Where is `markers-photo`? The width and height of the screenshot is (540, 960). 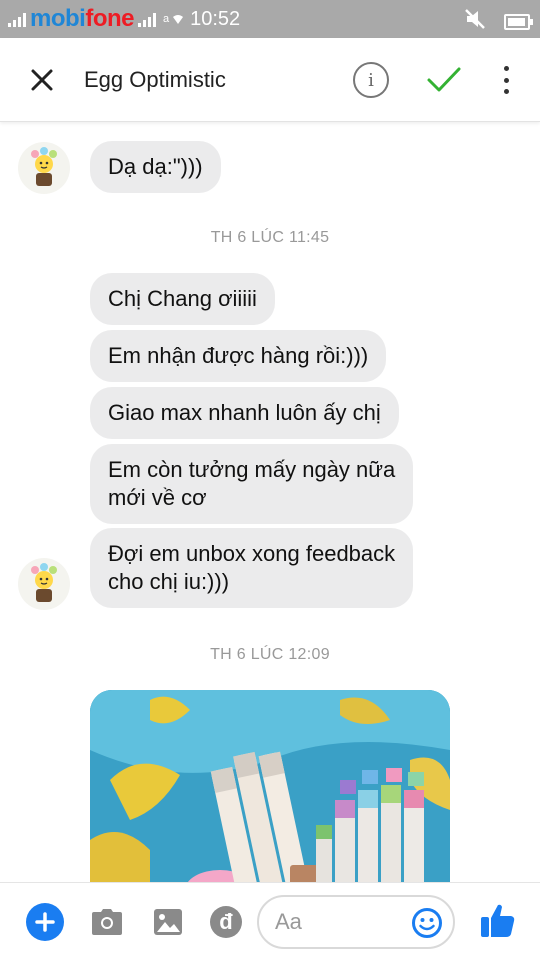
markers-photo is located at coordinates (270, 786).